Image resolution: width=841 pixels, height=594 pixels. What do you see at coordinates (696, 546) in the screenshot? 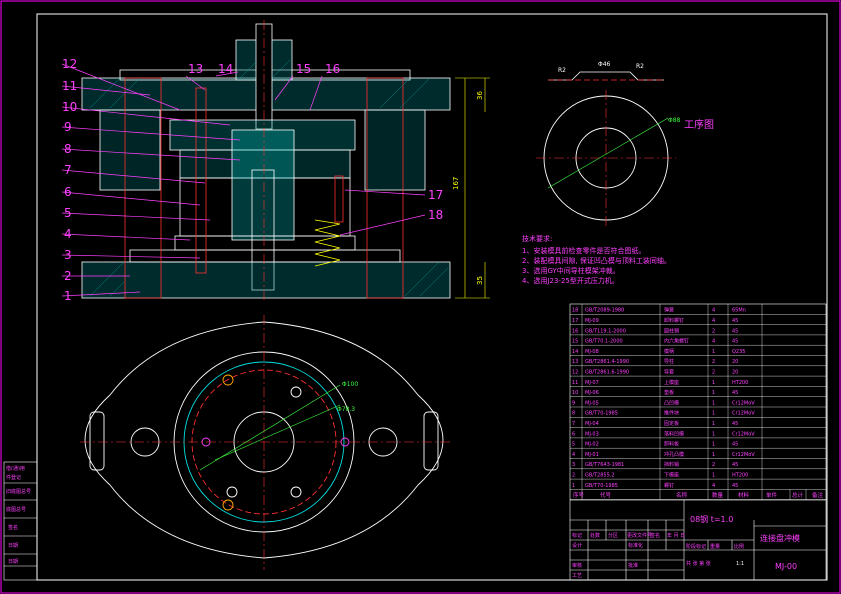
I see `tb-stage: 阶段标记` at bounding box center [696, 546].